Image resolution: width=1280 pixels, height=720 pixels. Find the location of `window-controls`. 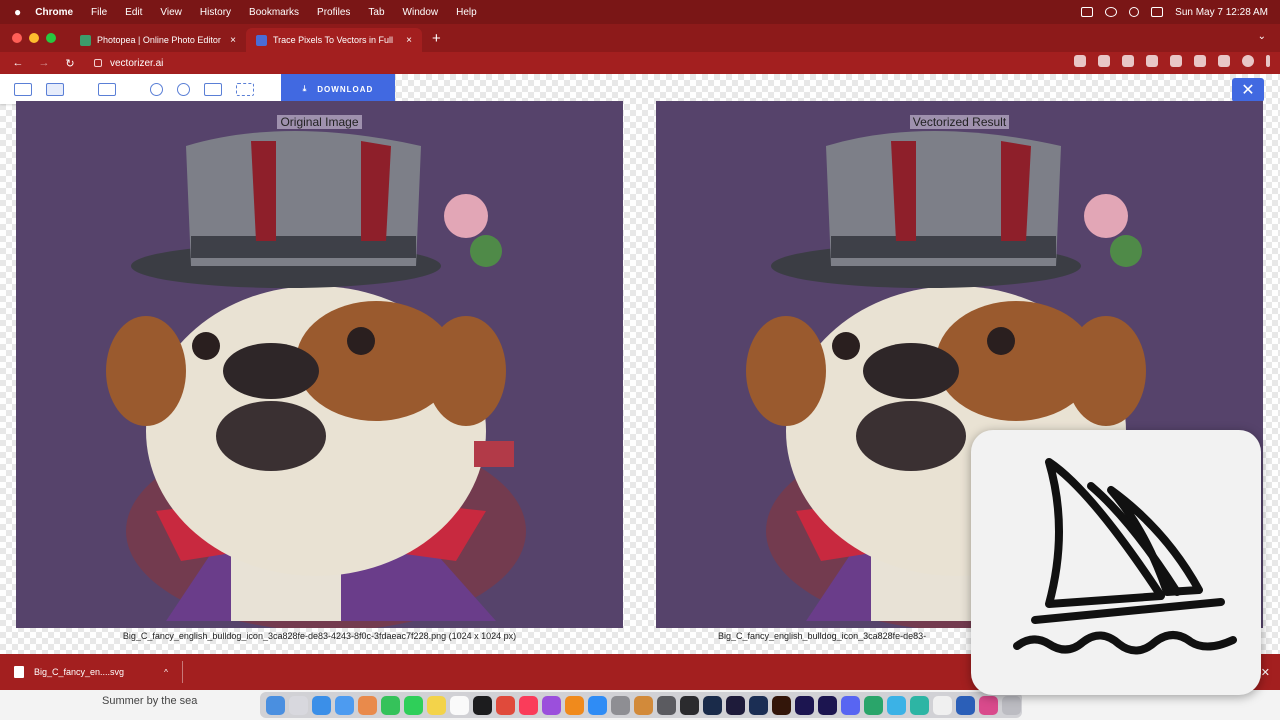

window-controls is located at coordinates (34, 38).